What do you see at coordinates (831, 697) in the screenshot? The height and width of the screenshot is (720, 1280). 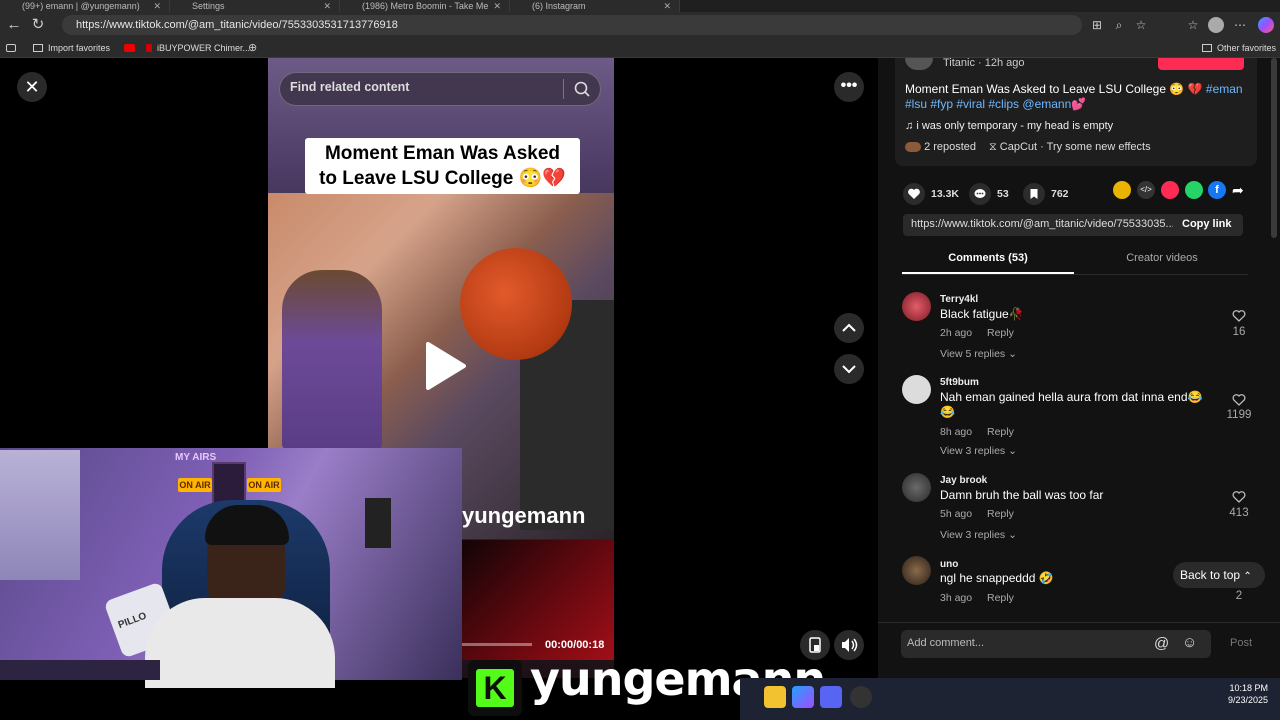 I see `discord-icon` at bounding box center [831, 697].